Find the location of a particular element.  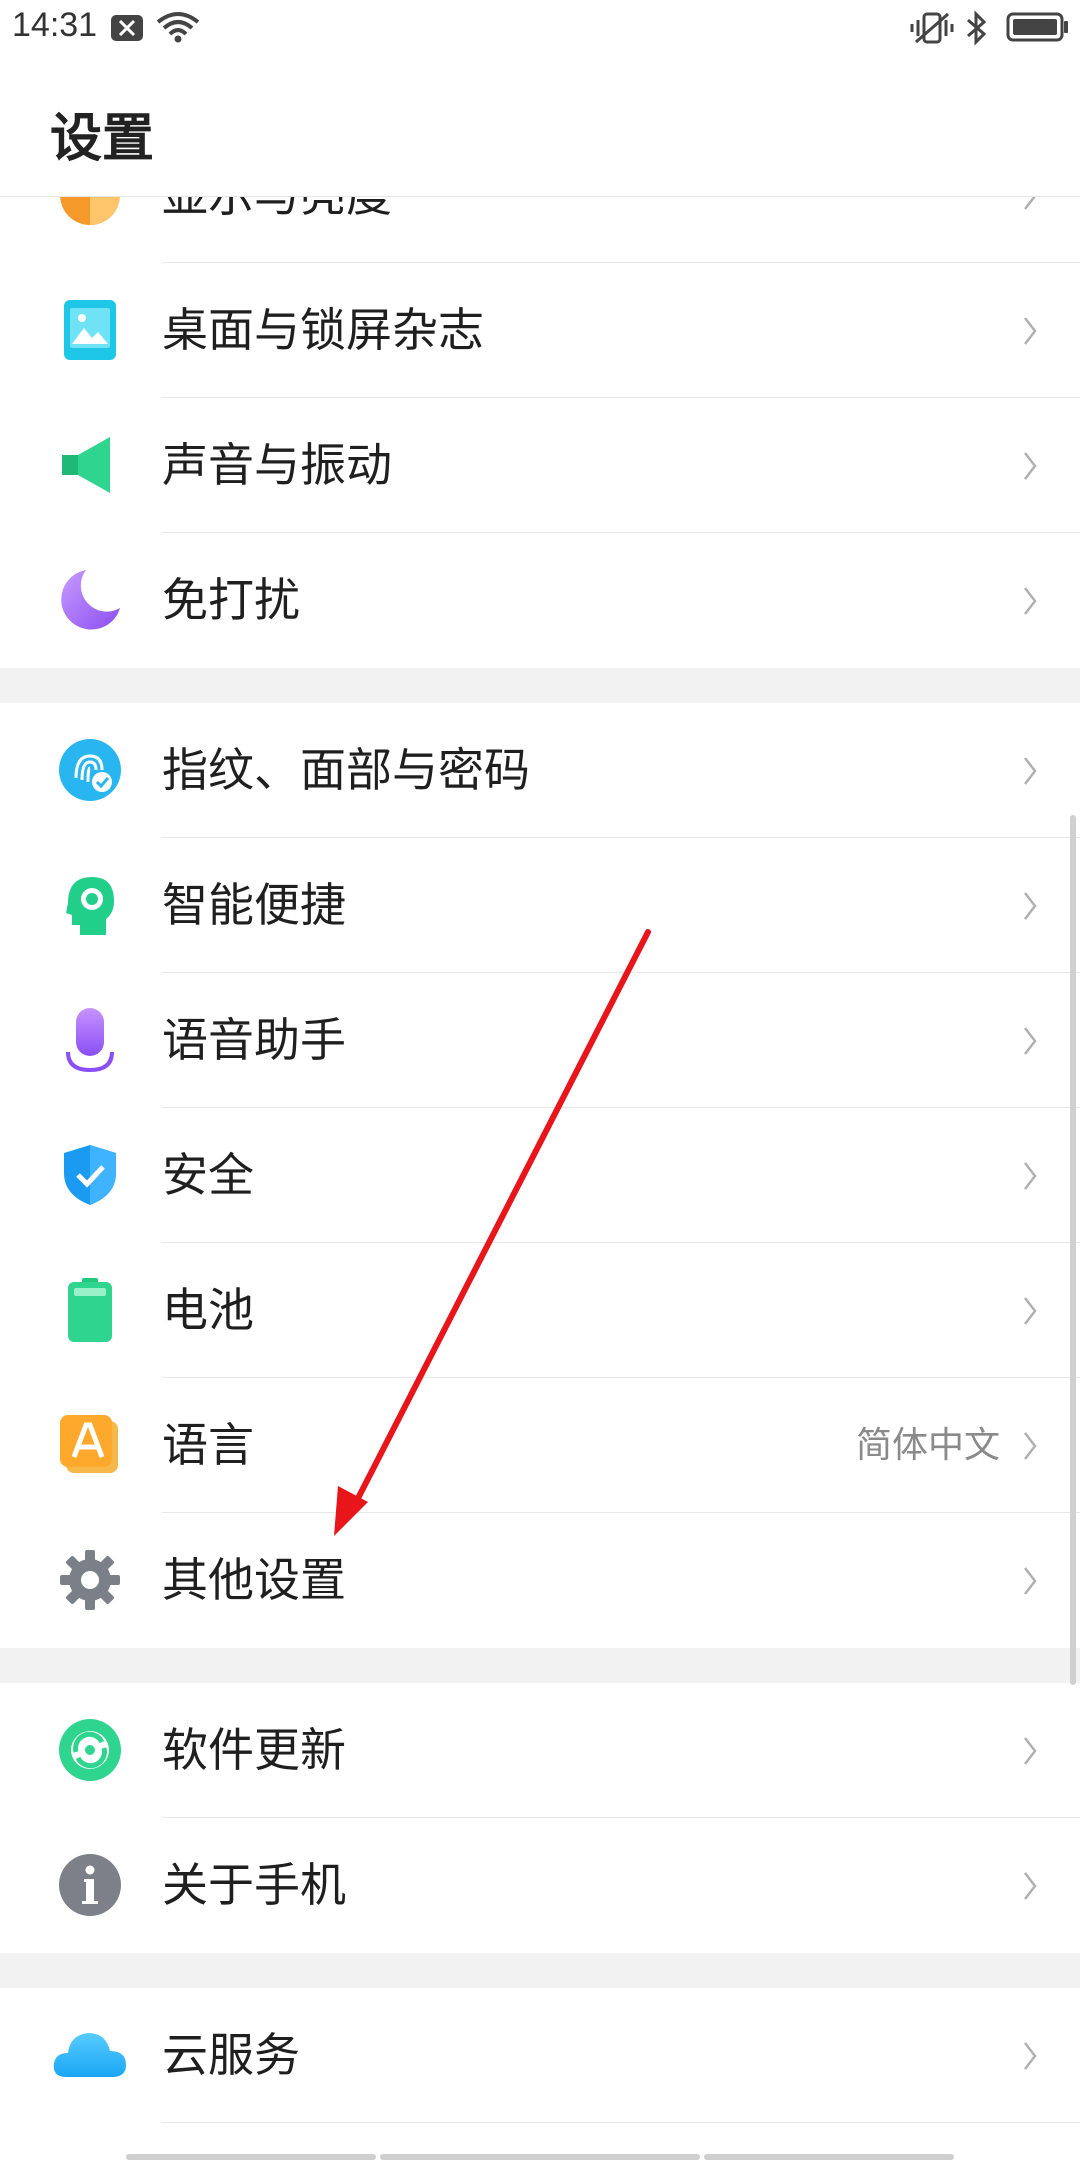

scrollbar is located at coordinates (1073, 1250).